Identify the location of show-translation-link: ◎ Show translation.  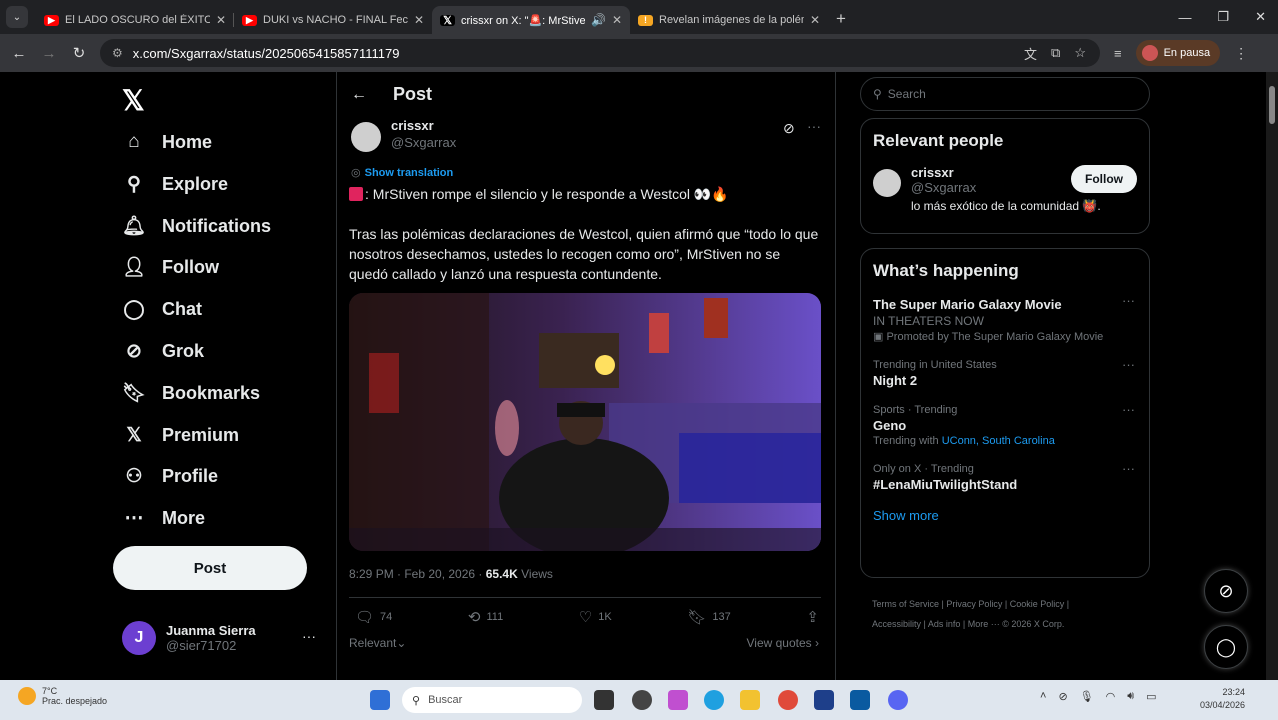
(402, 172).